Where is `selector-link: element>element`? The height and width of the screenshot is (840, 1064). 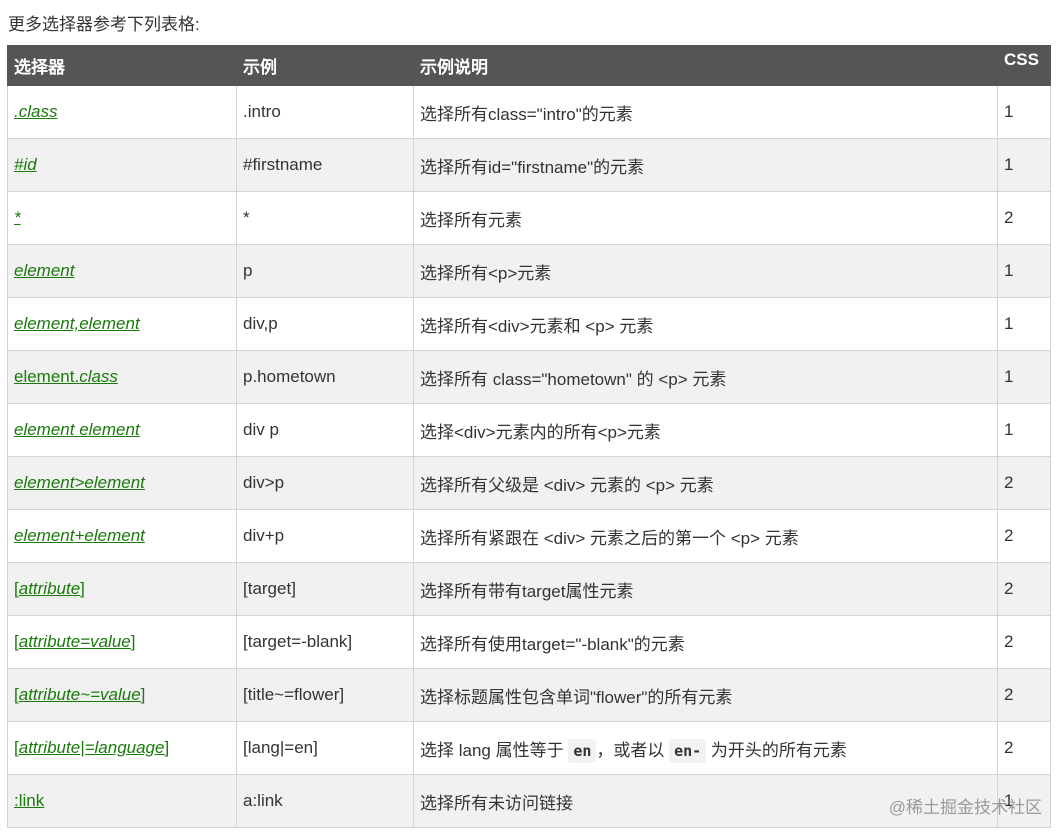
selector-link: element>element is located at coordinates (79, 482).